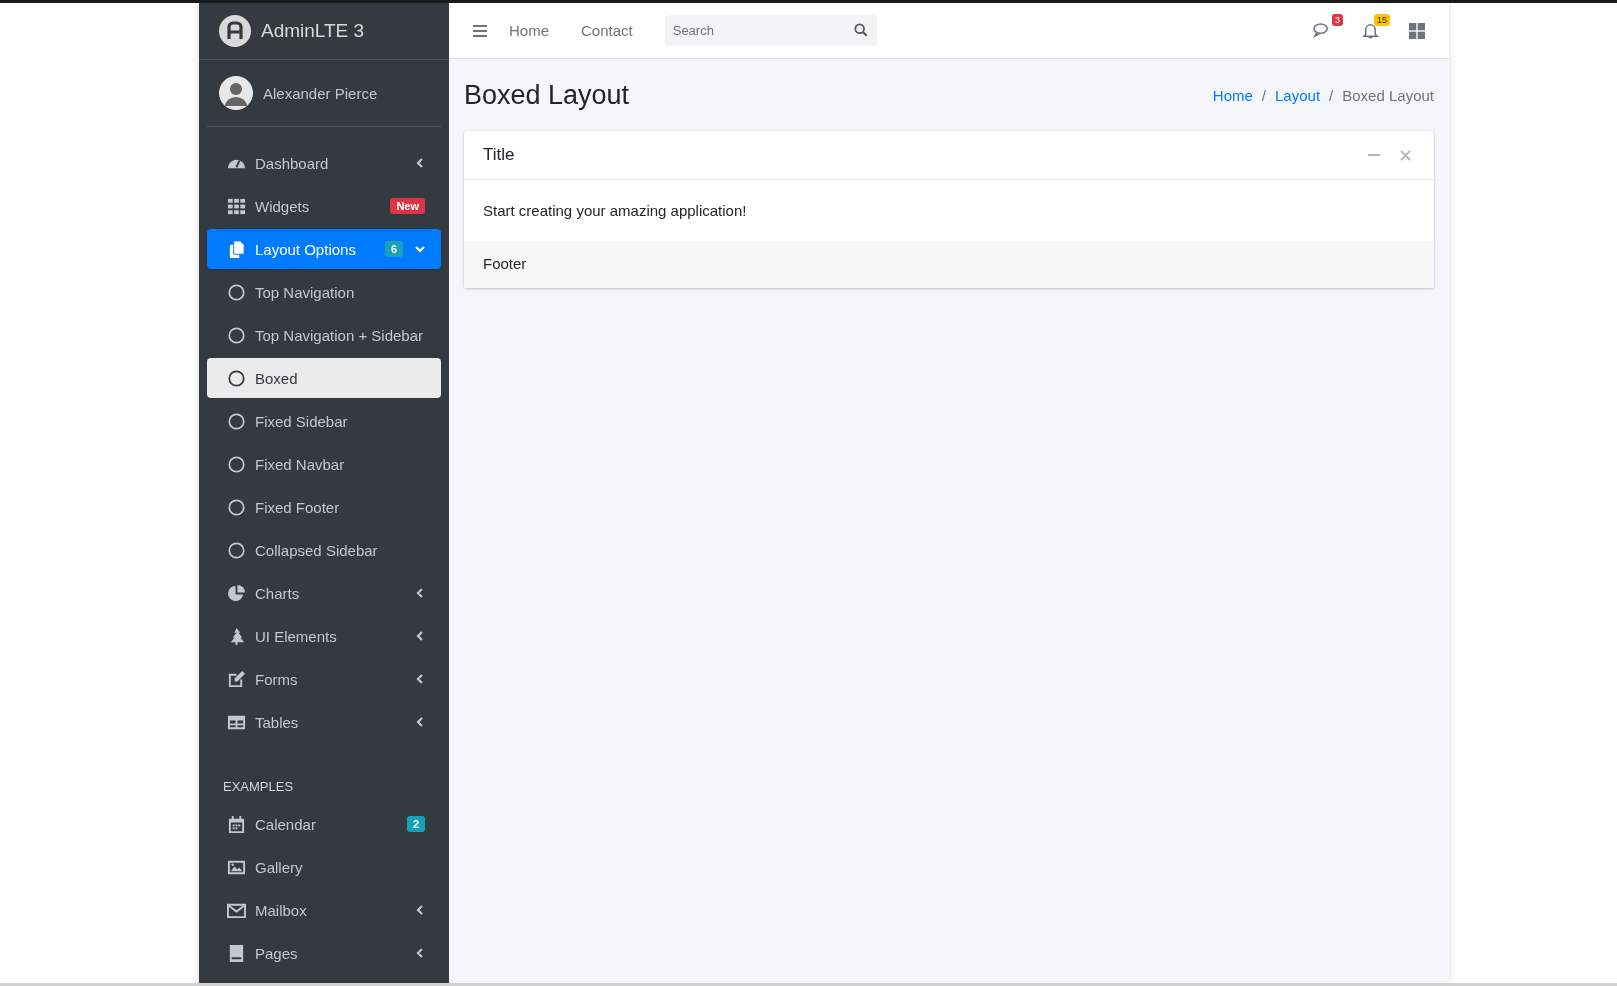 Image resolution: width=1617 pixels, height=986 pixels. What do you see at coordinates (393, 249) in the screenshot?
I see `badge: 6` at bounding box center [393, 249].